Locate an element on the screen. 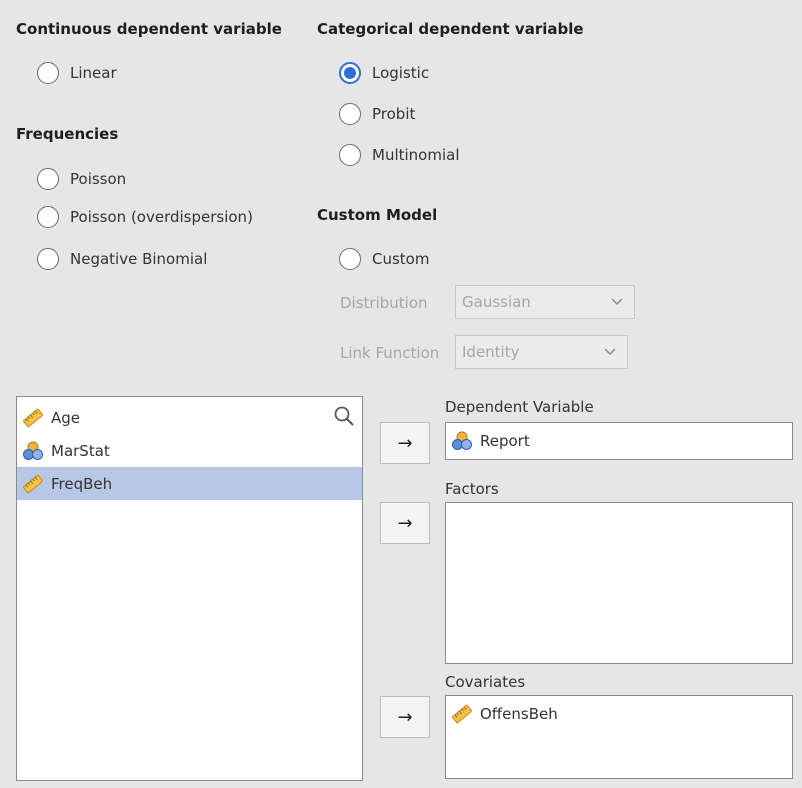 This screenshot has width=802, height=788. variable-item-age: Age is located at coordinates (189, 417).